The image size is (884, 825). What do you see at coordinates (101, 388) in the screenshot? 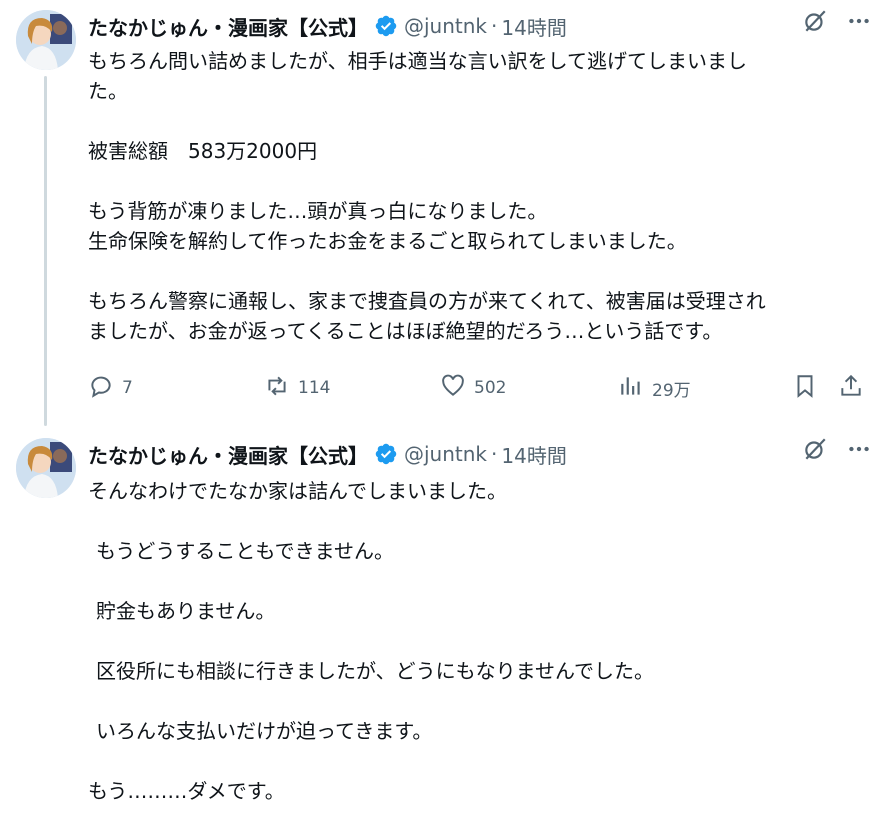
I see `reply-icon` at bounding box center [101, 388].